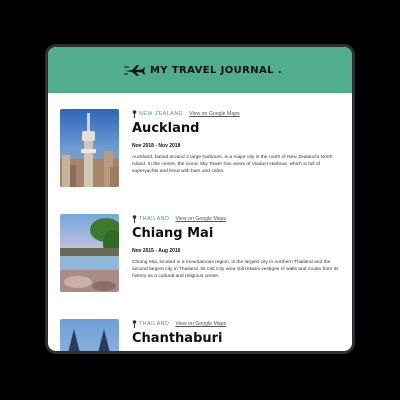 The width and height of the screenshot is (400, 400). Describe the element at coordinates (89, 335) in the screenshot. I see `entry-photo-chanthaburi` at that location.